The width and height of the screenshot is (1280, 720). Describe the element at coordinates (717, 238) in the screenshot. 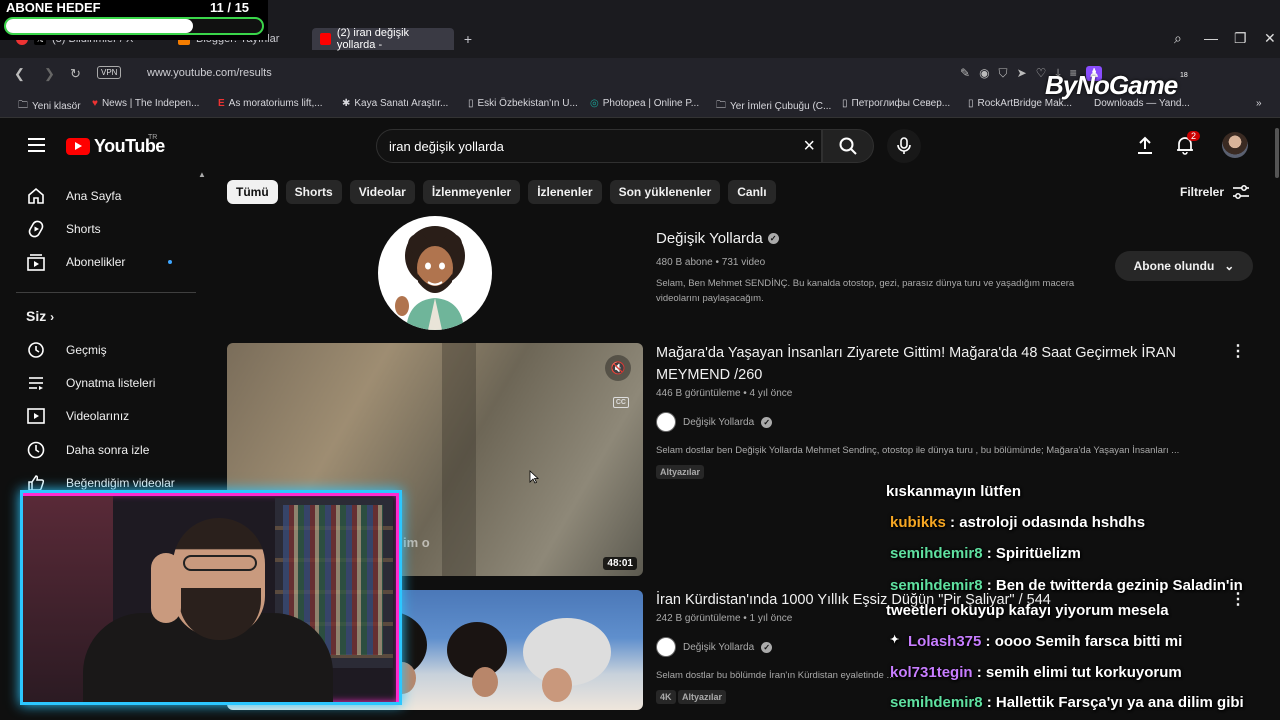

I see `channel-name-link: Değişik Yollarda ✓` at that location.